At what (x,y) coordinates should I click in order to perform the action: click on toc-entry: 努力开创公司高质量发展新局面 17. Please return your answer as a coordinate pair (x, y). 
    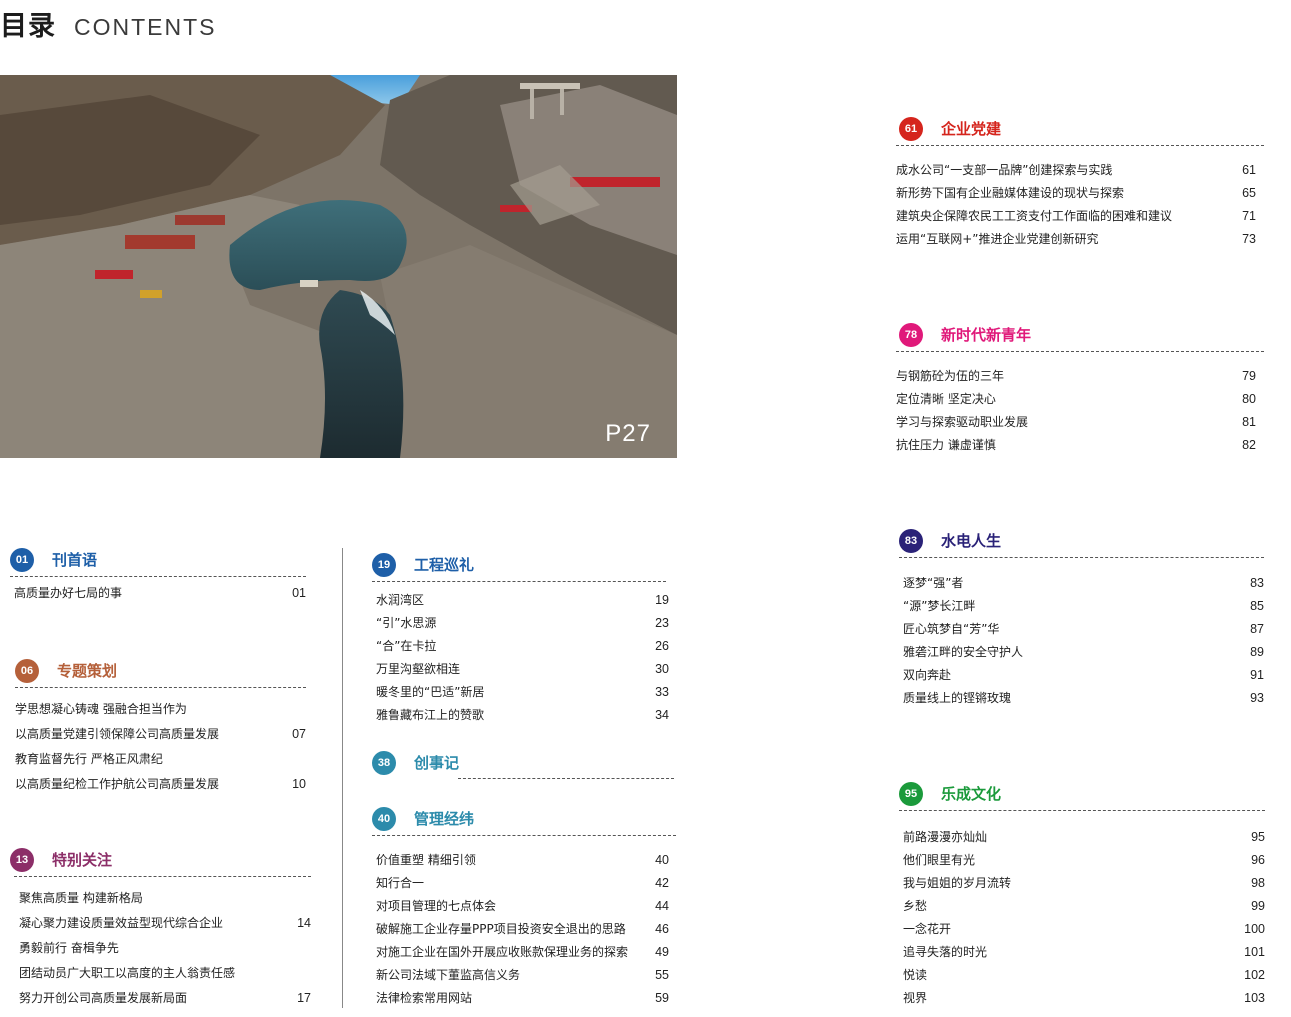
    Looking at the image, I should click on (160, 998).